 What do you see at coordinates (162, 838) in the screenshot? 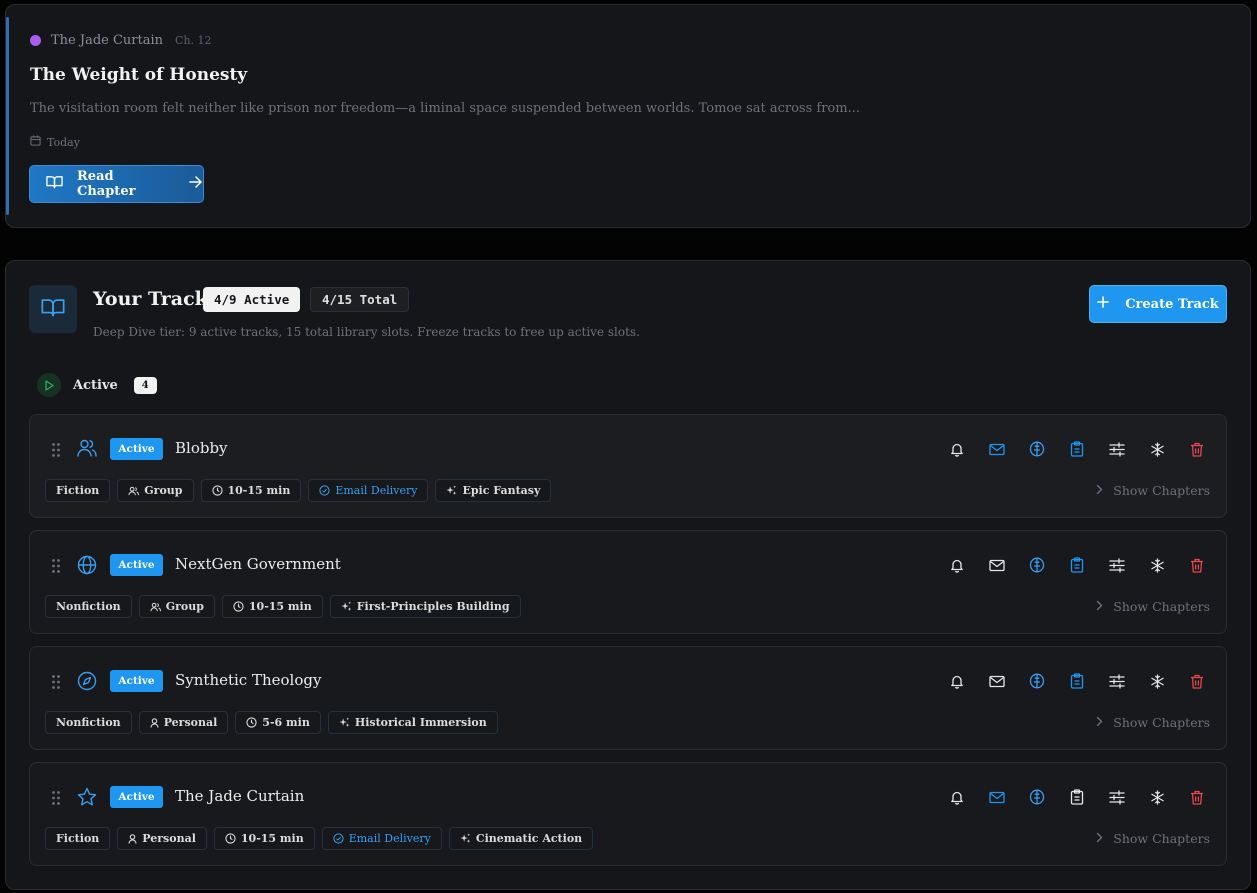
I see `tag-audience: Personal` at bounding box center [162, 838].